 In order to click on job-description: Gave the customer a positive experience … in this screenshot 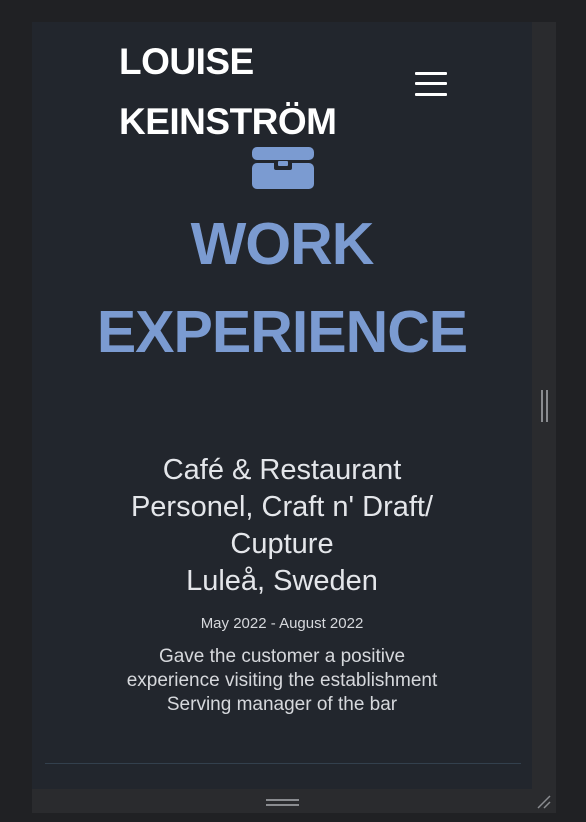, I will do `click(282, 681)`.